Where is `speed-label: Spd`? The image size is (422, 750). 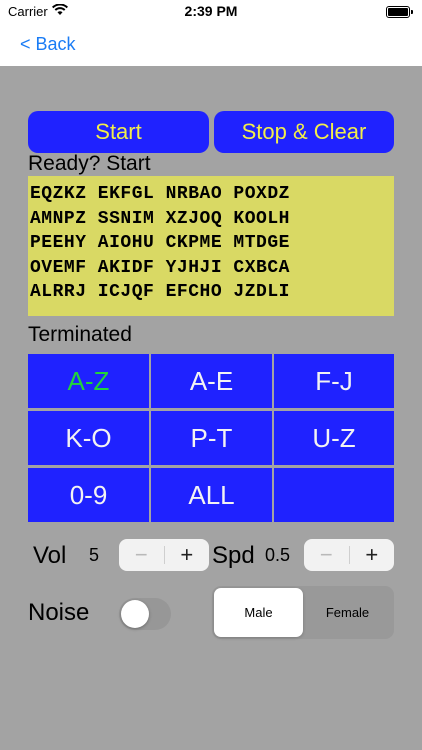
speed-label: Spd is located at coordinates (233, 555).